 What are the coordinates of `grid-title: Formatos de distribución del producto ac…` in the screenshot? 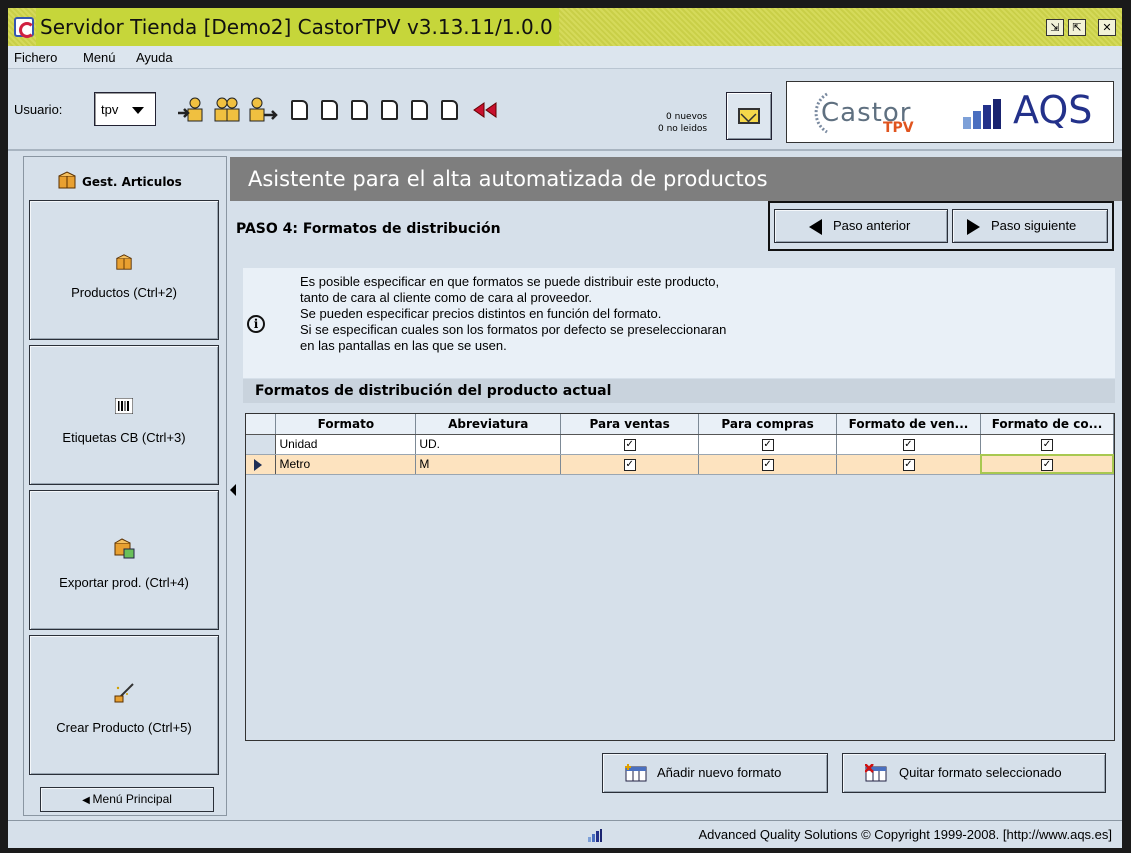 It's located at (679, 391).